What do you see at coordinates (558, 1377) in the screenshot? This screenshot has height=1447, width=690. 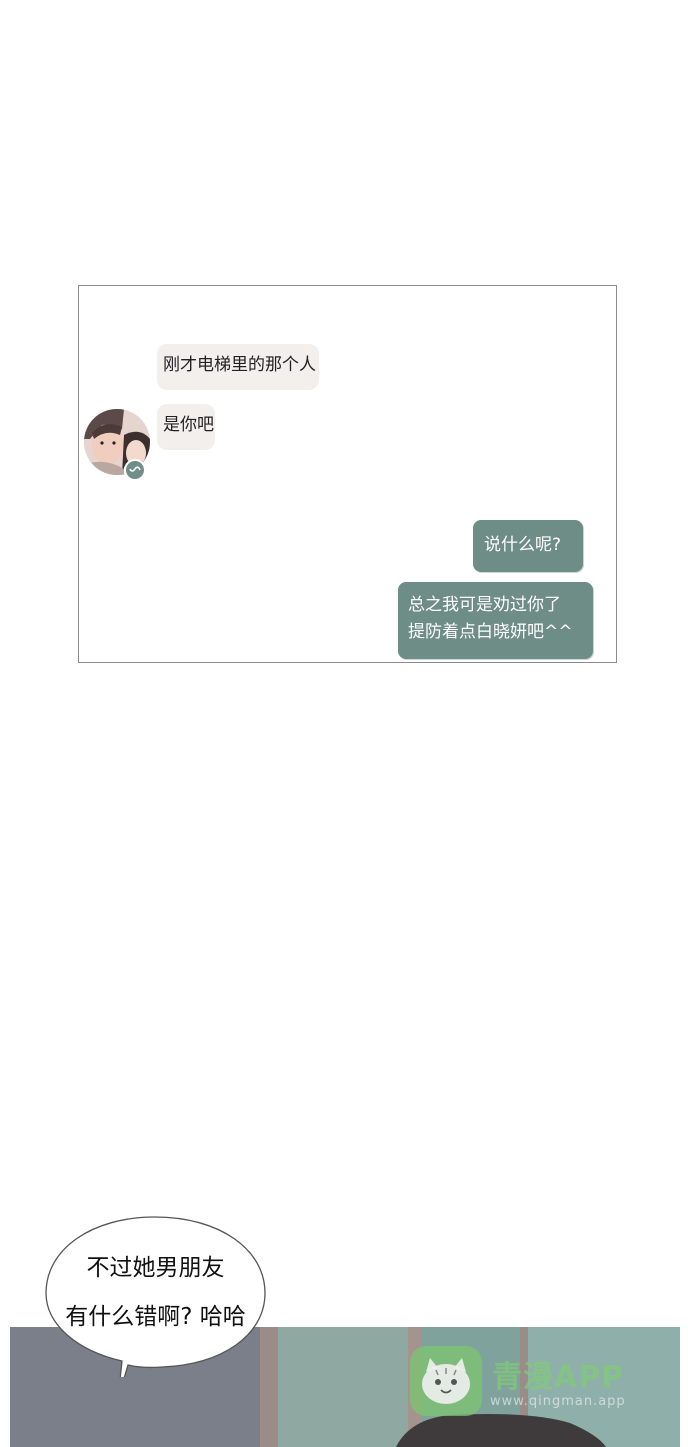 I see `watermark-title: 青漫APP` at bounding box center [558, 1377].